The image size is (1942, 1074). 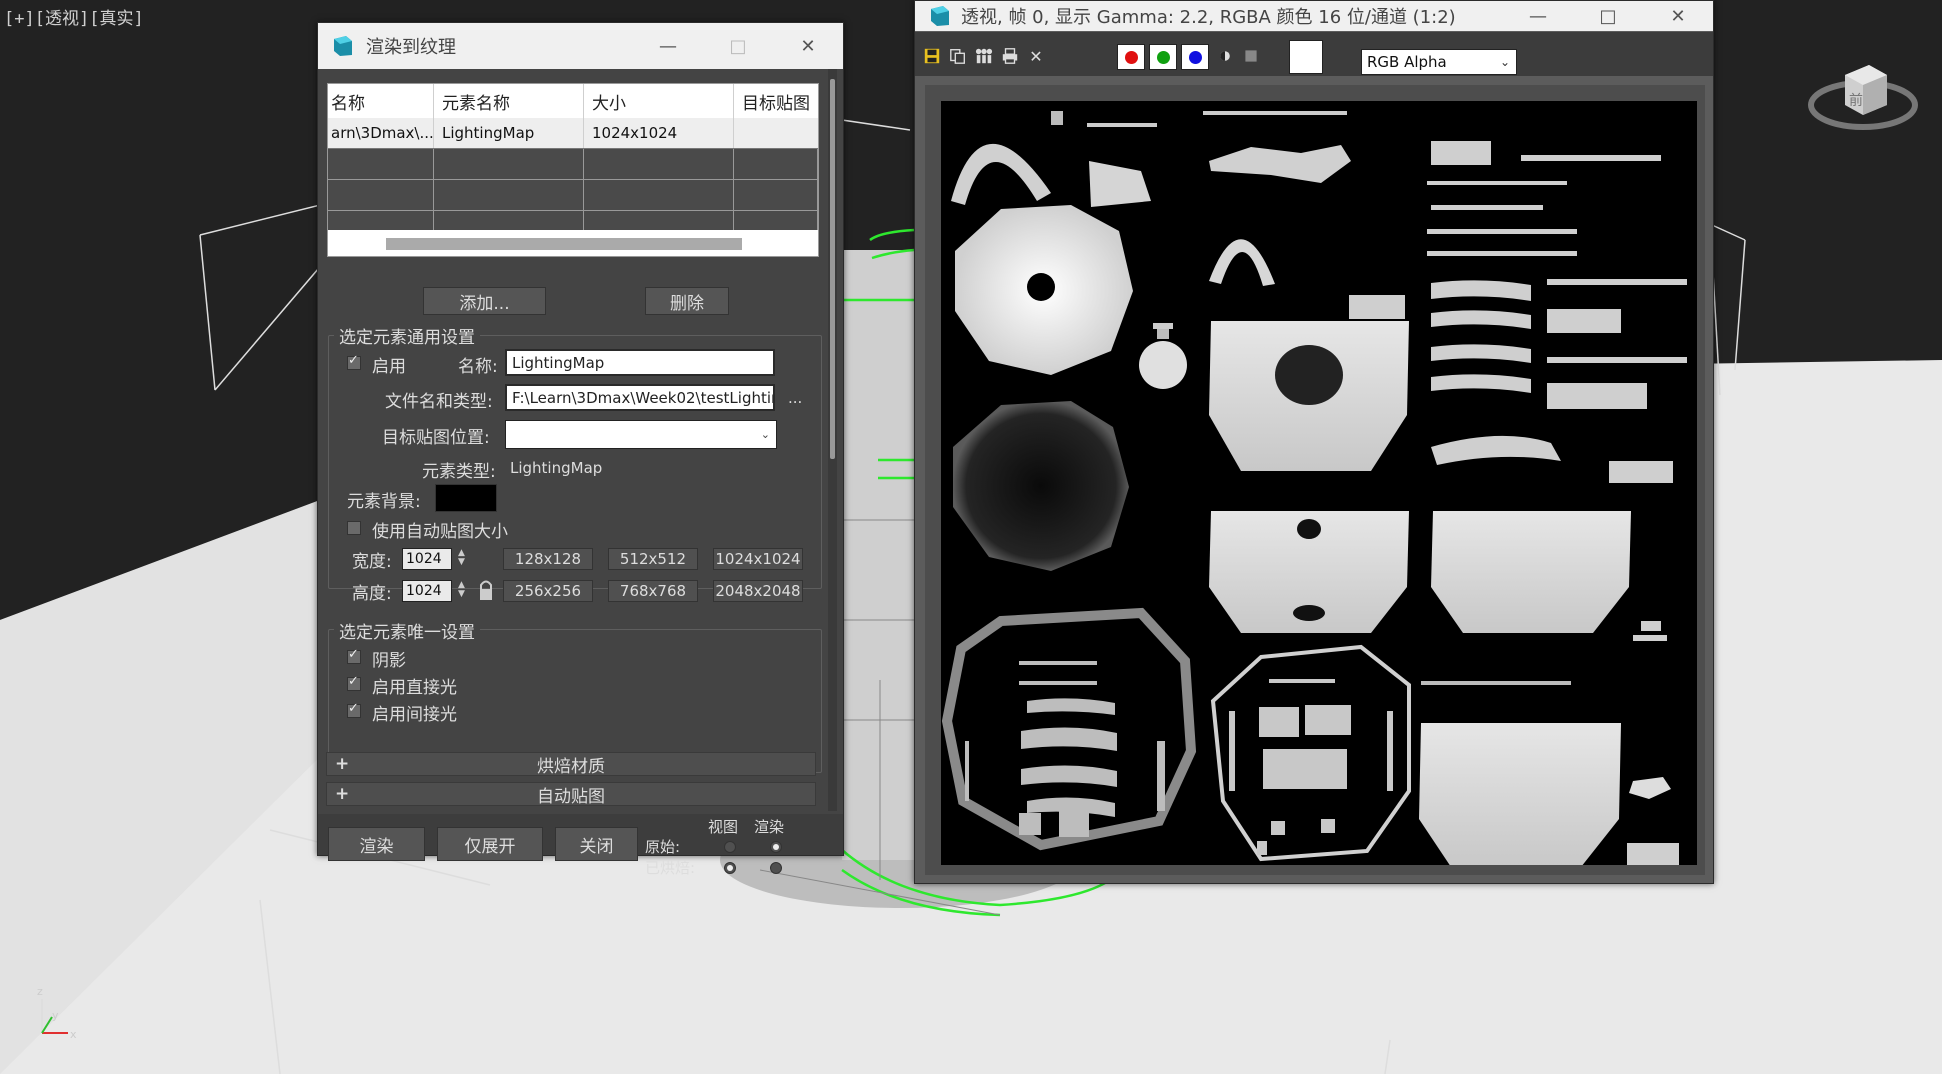 What do you see at coordinates (776, 133) in the screenshot?
I see `cell-target` at bounding box center [776, 133].